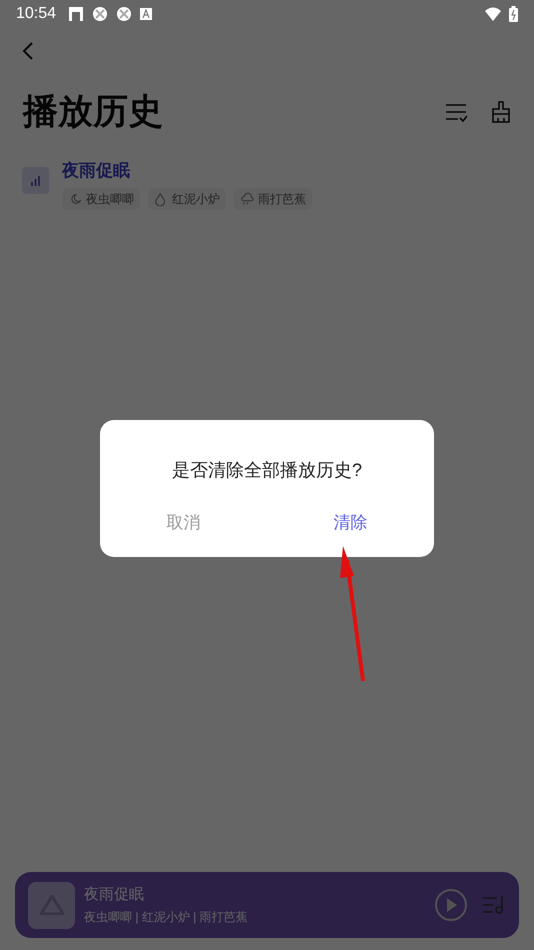 This screenshot has width=534, height=950. What do you see at coordinates (93, 111) in the screenshot?
I see `page-title: 播放历史` at bounding box center [93, 111].